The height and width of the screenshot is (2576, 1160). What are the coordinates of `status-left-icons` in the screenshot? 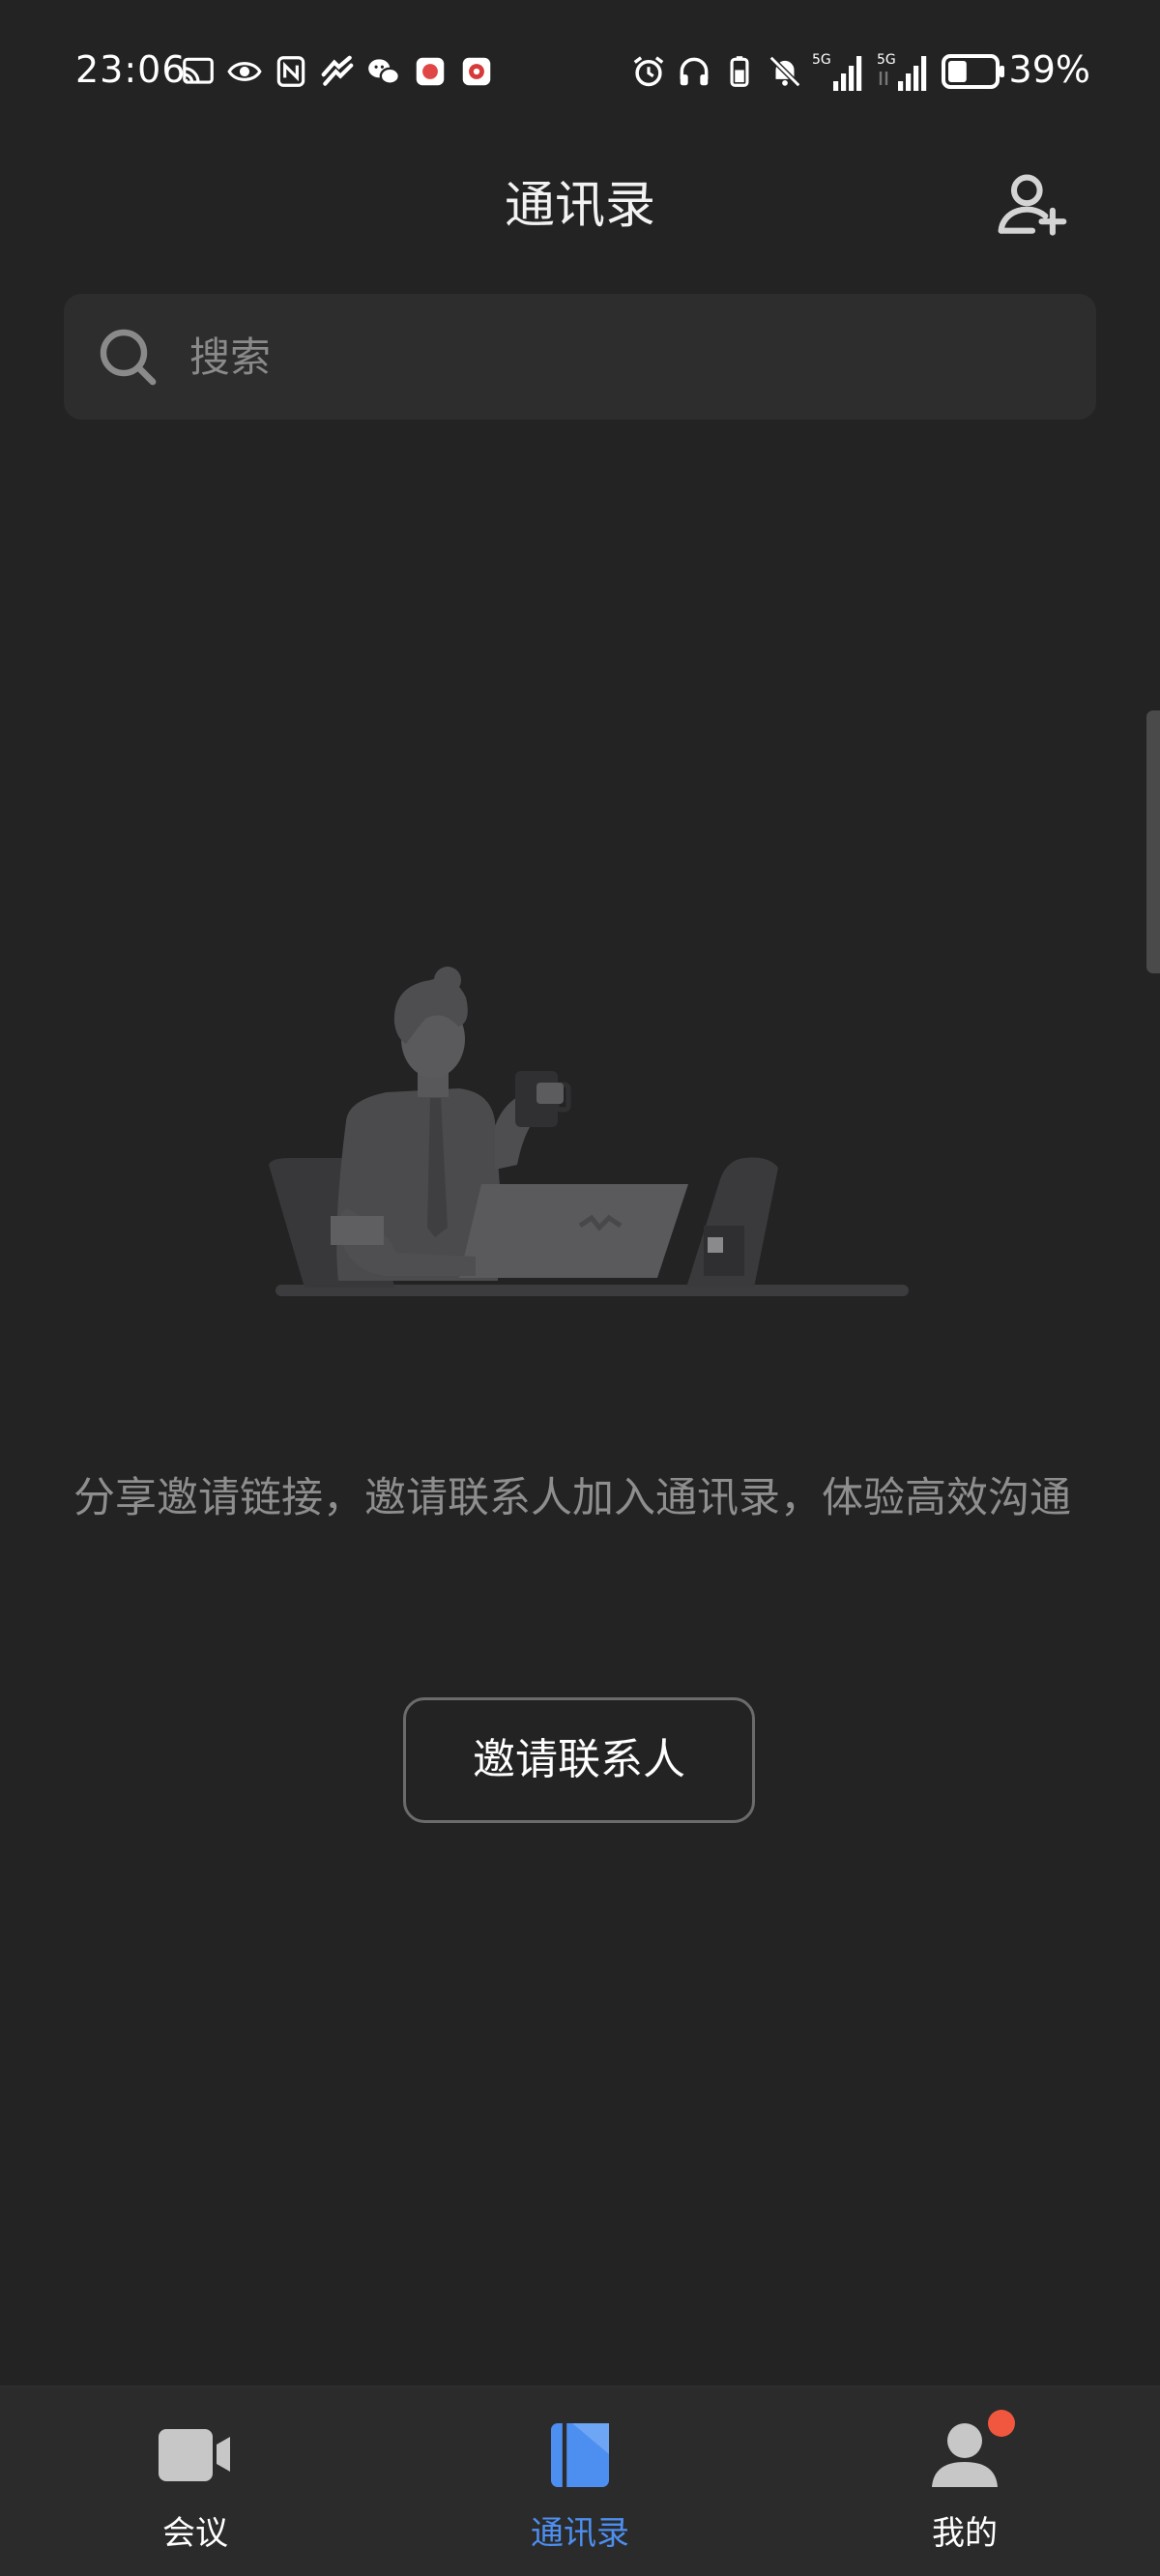 It's located at (338, 71).